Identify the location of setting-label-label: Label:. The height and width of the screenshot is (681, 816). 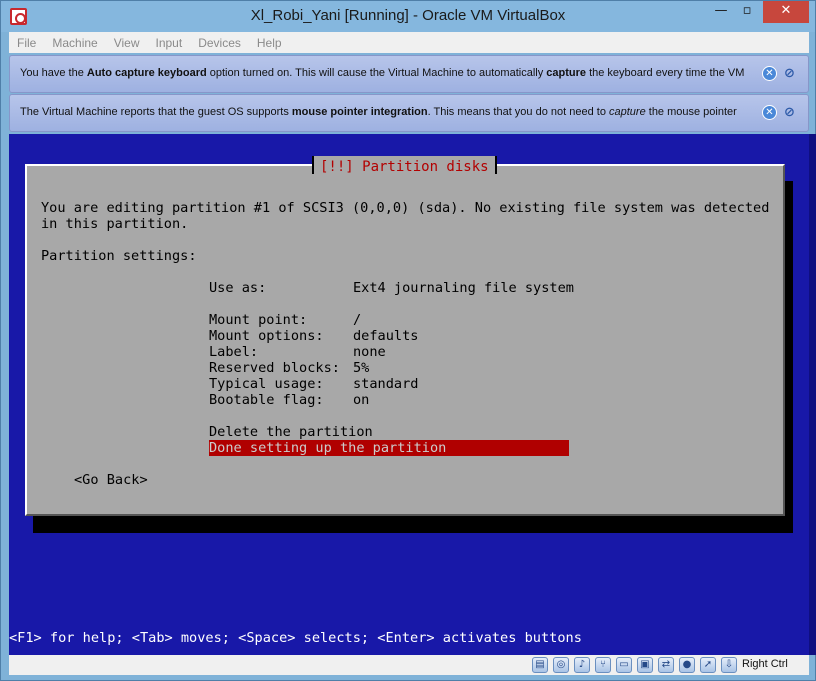
(233, 352).